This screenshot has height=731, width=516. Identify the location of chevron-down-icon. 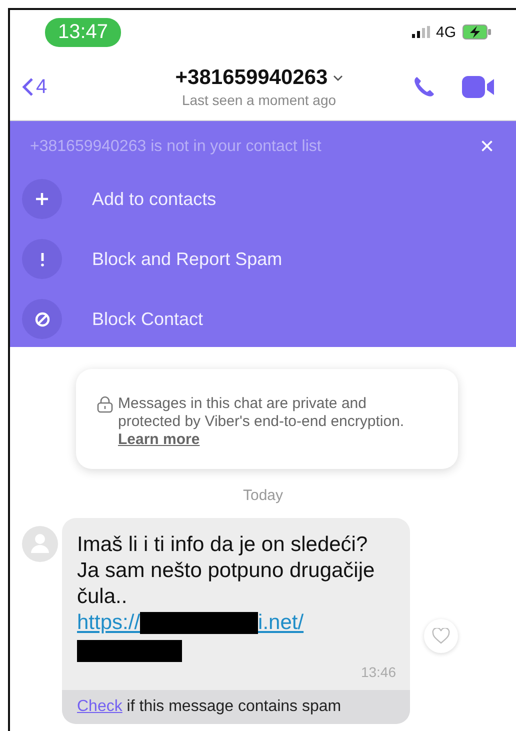
(337, 78).